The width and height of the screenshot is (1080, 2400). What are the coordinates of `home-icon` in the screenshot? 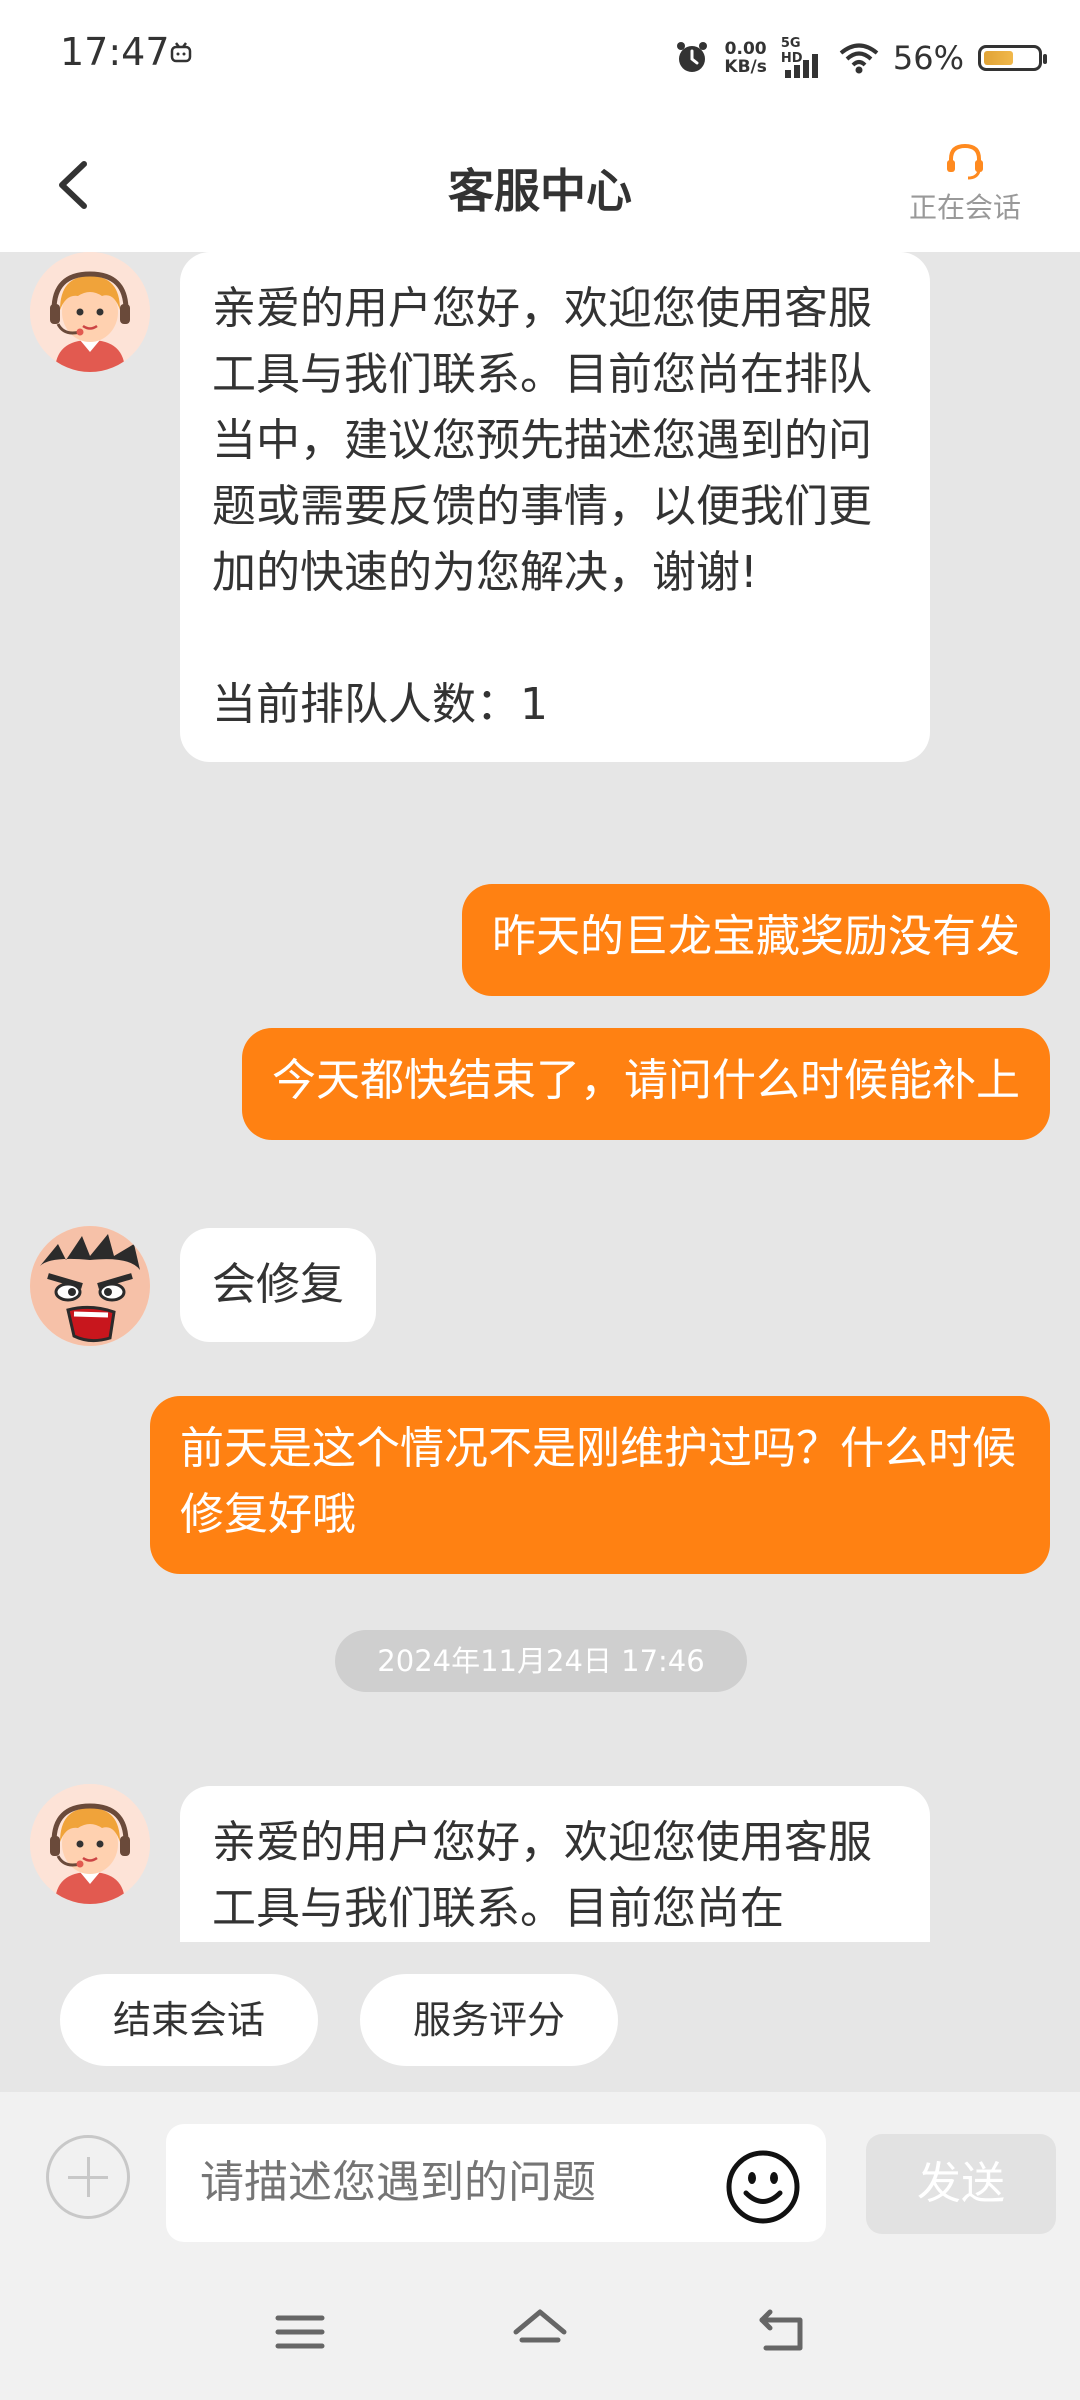 It's located at (540, 2332).